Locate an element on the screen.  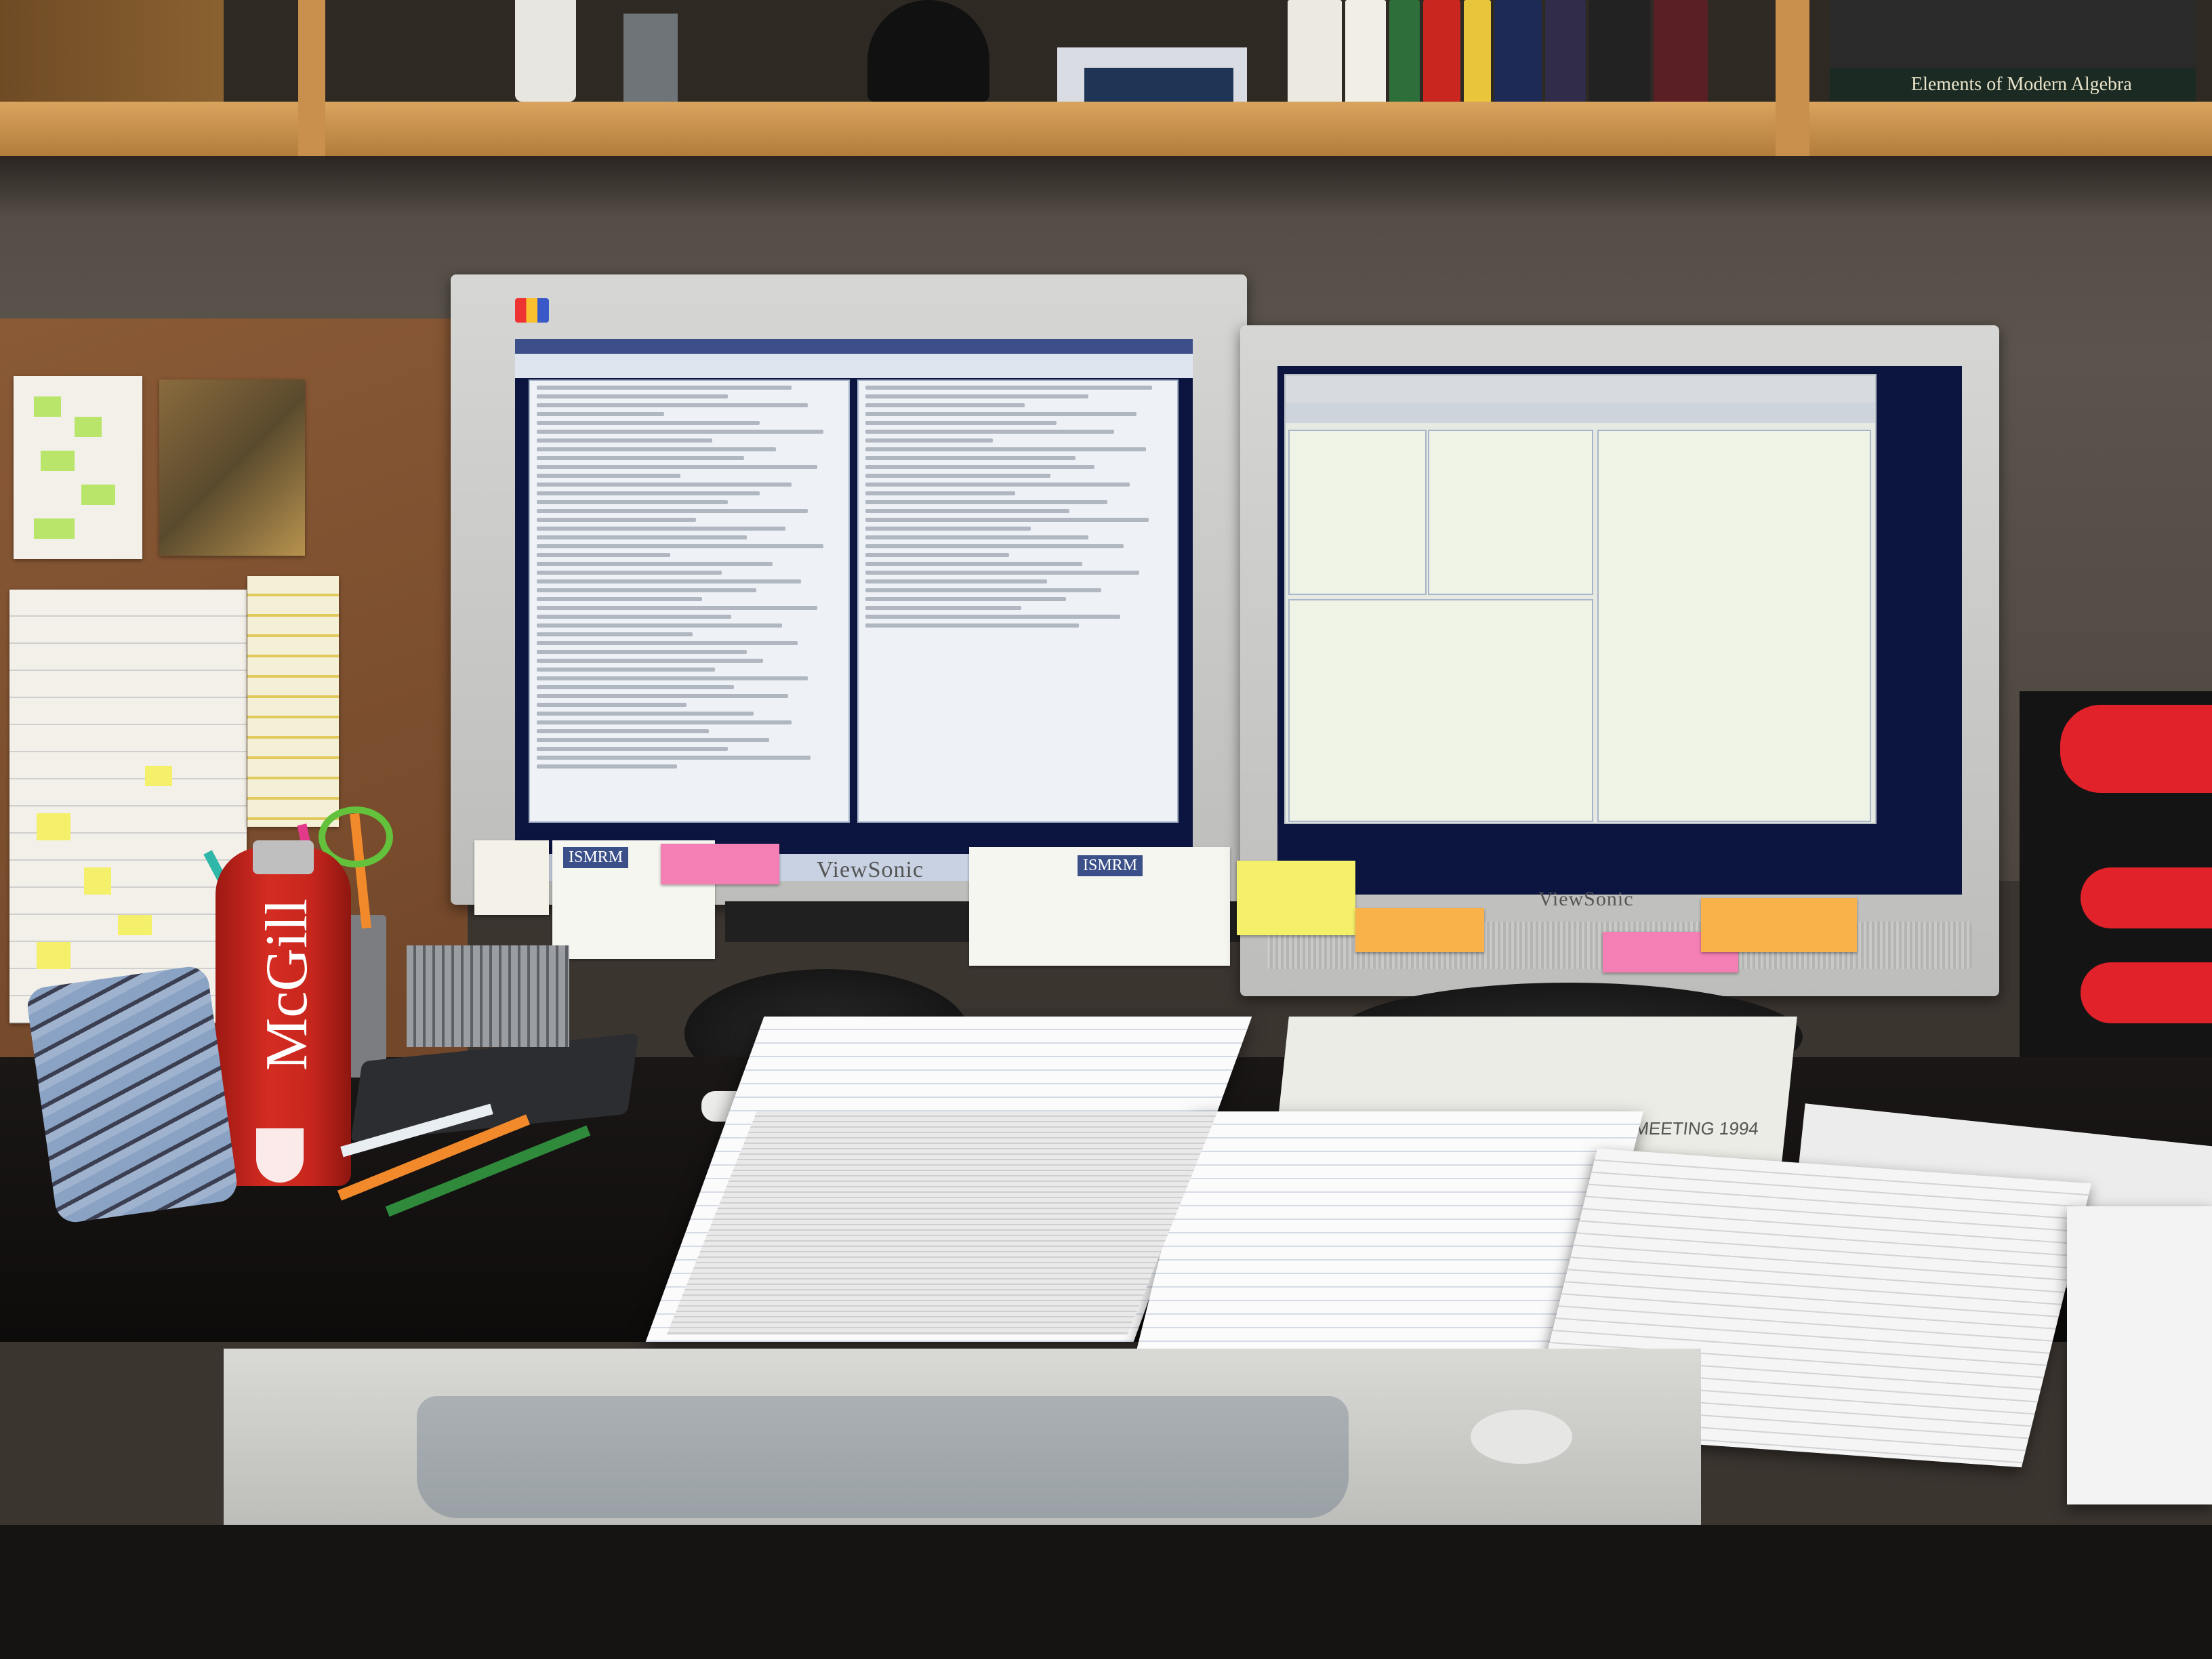
desk-organizer is located at coordinates (488, 996).